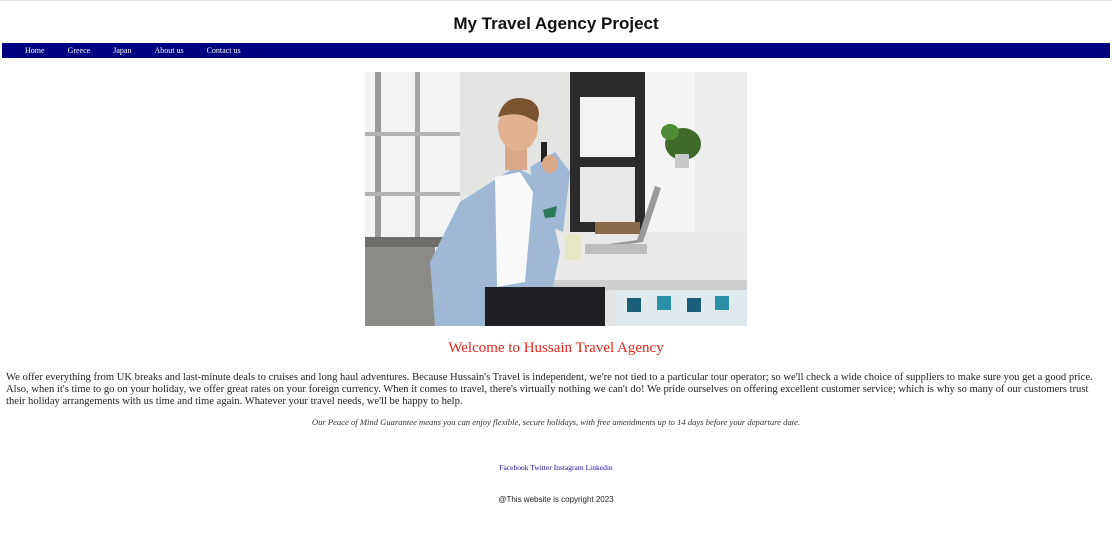 This screenshot has height=541, width=1112. I want to click on welcome-heading: Welcome to Hussain Travel Agency, so click(556, 348).